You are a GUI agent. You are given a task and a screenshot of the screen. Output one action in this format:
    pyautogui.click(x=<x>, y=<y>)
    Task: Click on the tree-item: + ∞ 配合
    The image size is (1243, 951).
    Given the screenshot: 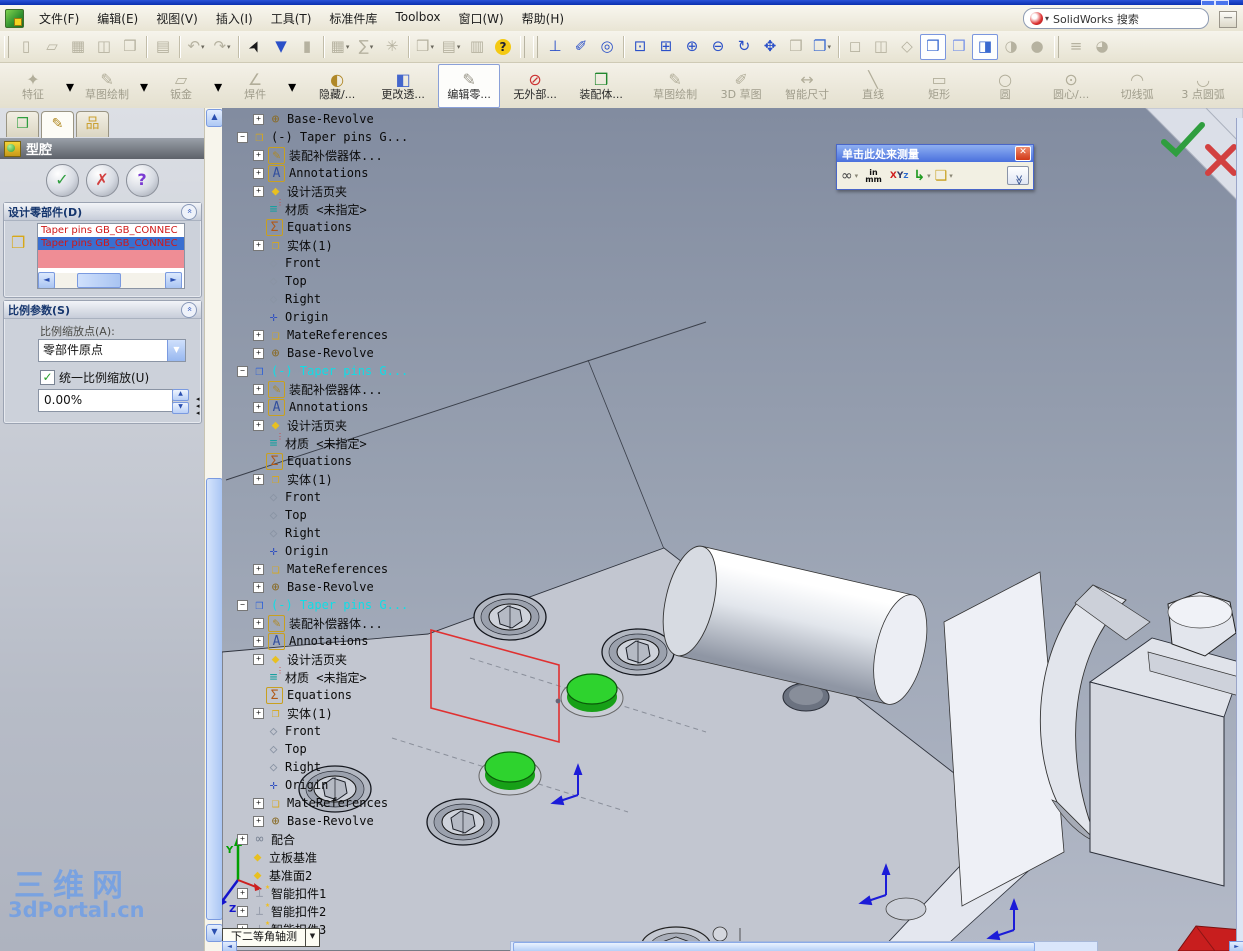 What is the action you would take?
    pyautogui.click(x=338, y=839)
    